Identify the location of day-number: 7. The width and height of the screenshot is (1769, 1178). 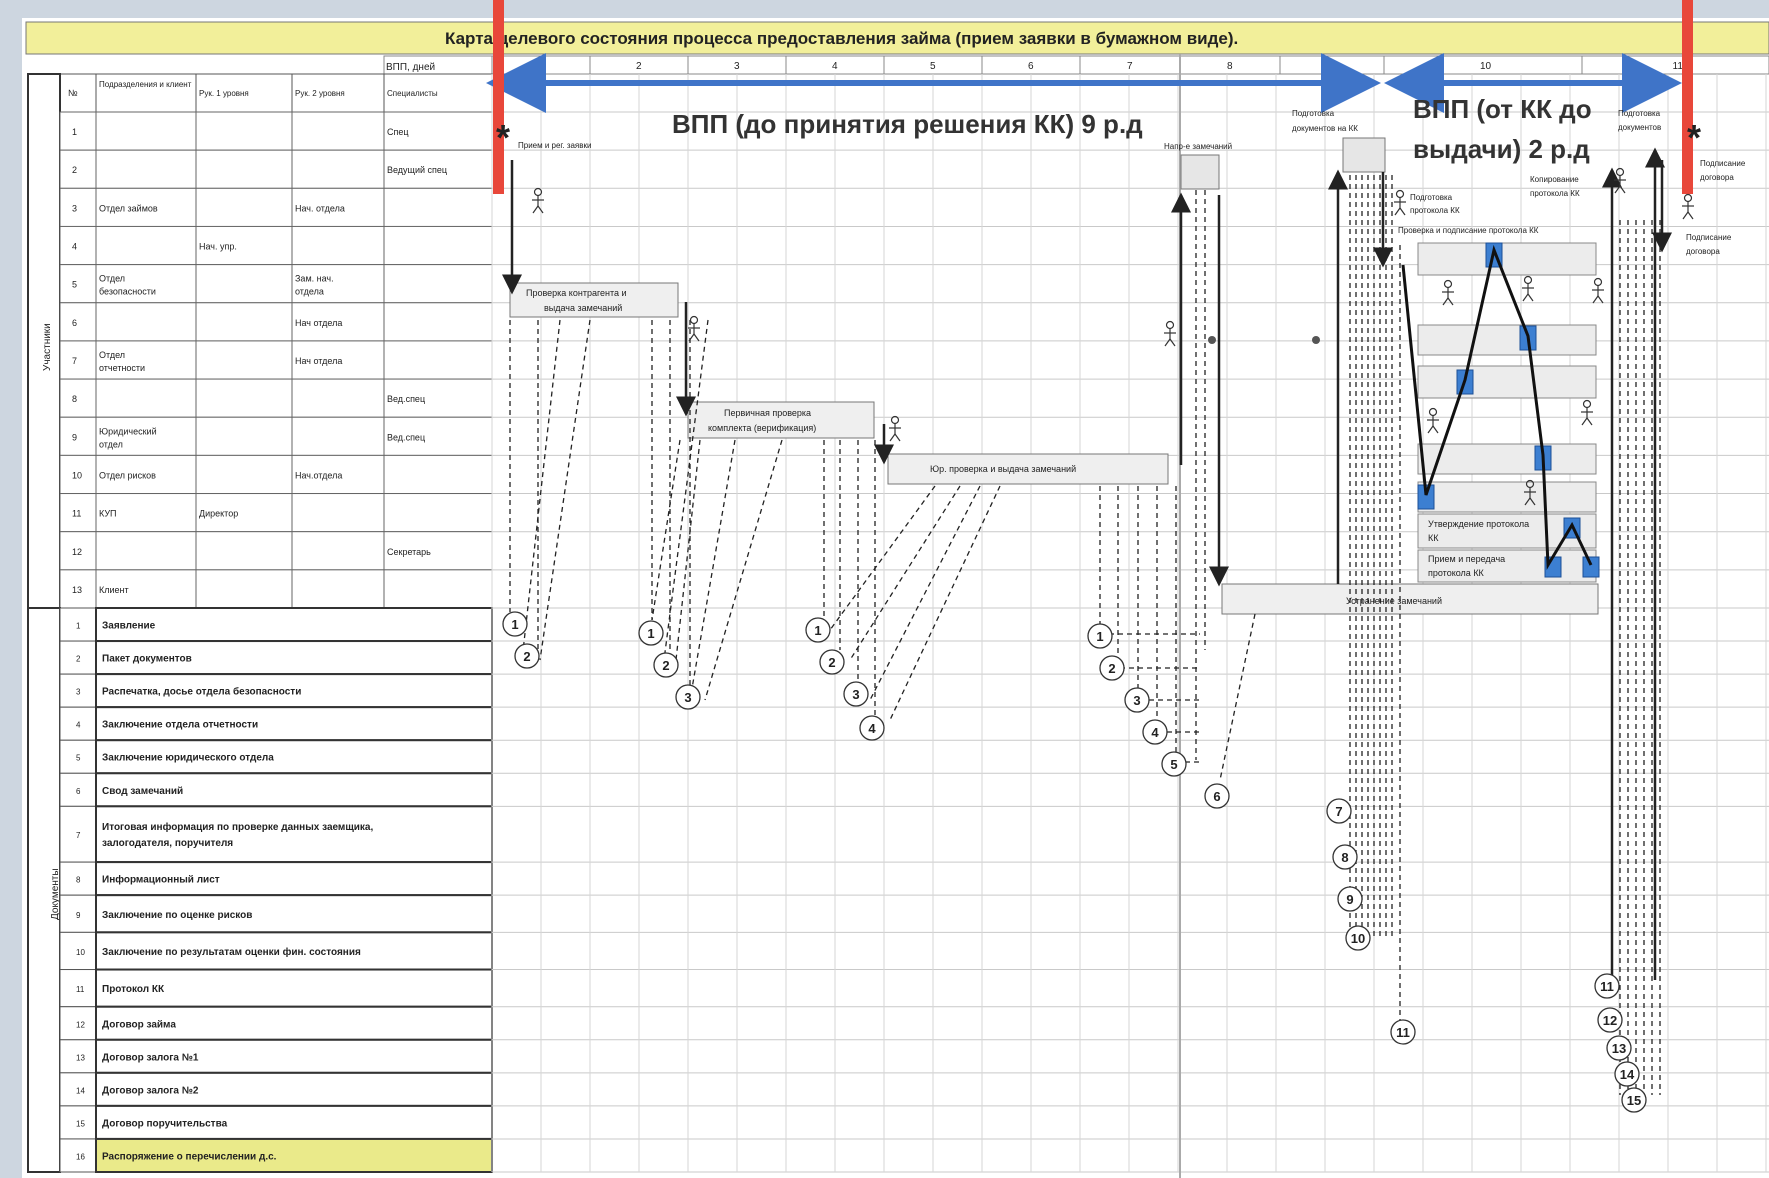
(1130, 66).